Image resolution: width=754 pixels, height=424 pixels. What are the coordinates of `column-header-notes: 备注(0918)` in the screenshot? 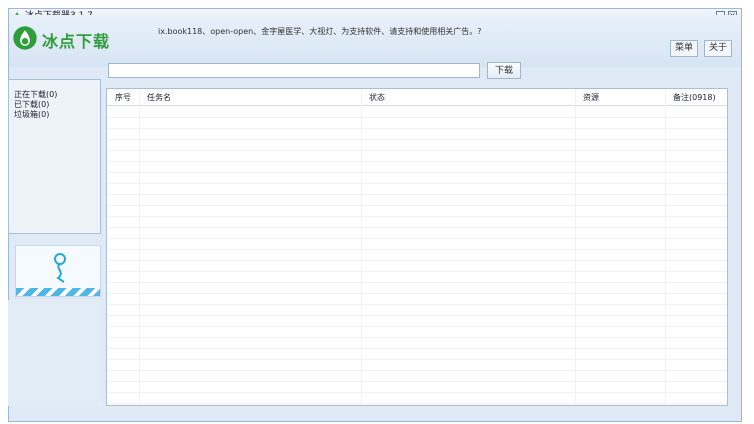 It's located at (694, 97).